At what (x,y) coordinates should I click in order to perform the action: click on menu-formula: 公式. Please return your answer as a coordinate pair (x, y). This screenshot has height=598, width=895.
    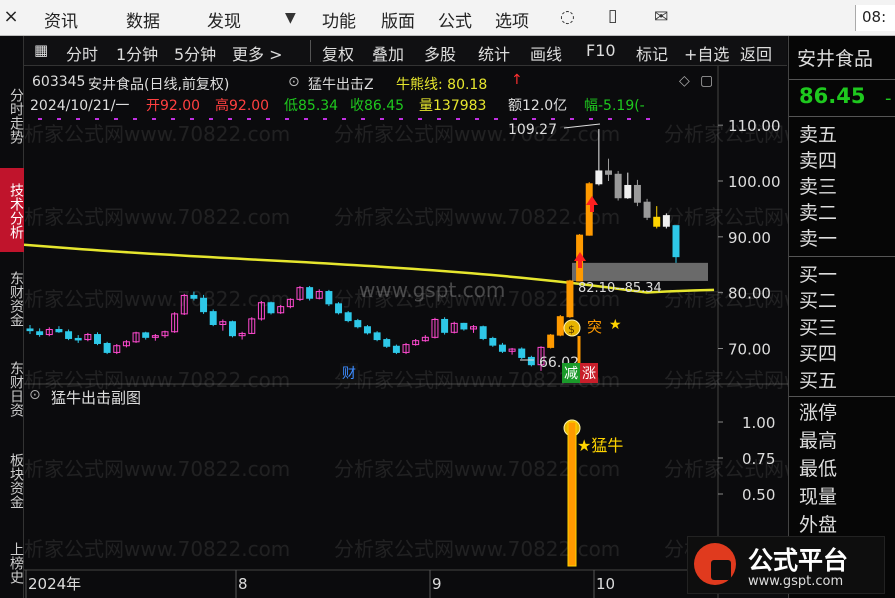
    Looking at the image, I should click on (455, 19).